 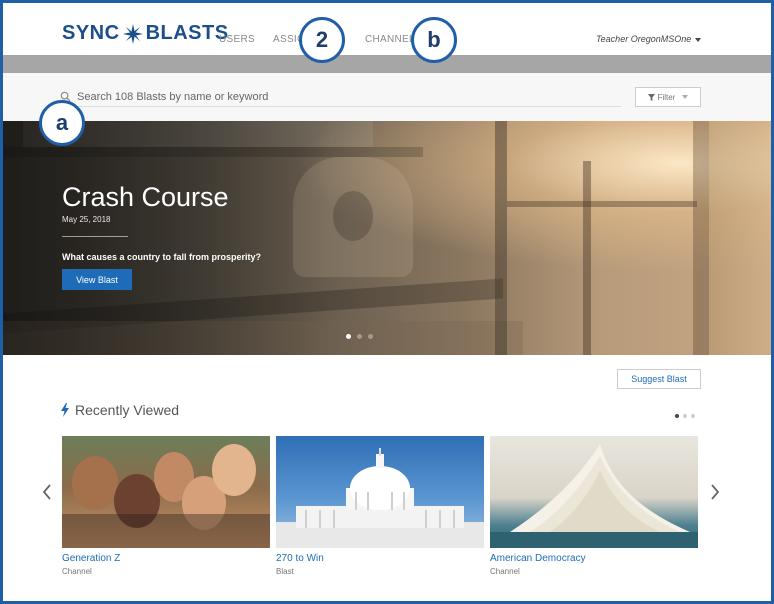 I want to click on top-navigation: SYNC BLASTS USERS ASSIGNMENTS CHANNELS, so click(x=387, y=29).